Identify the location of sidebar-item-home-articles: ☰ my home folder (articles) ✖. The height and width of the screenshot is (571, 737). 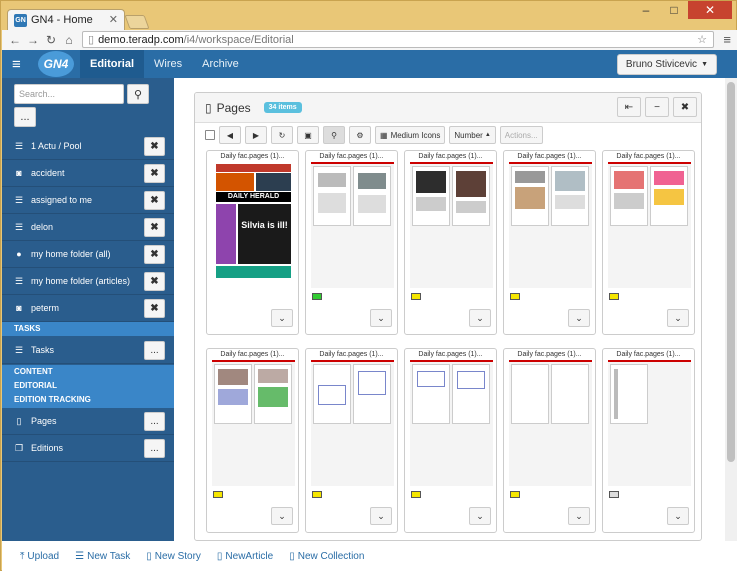
(88, 281).